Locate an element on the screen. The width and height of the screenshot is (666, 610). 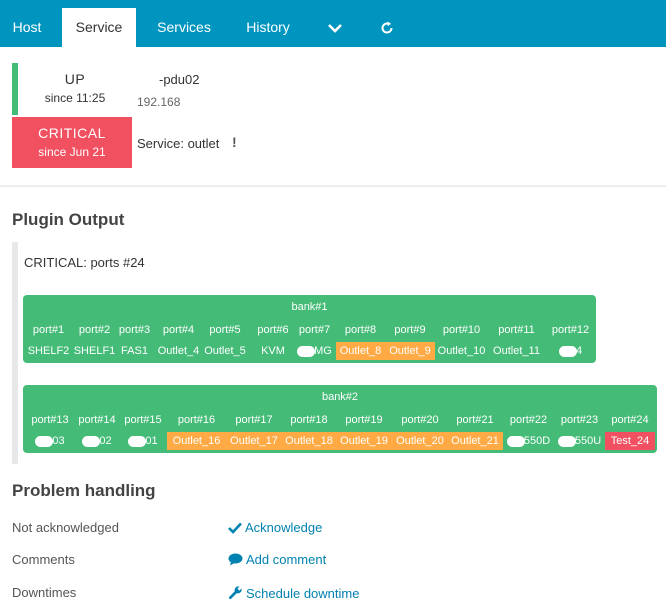
port-label: port#20 is located at coordinates (420, 420).